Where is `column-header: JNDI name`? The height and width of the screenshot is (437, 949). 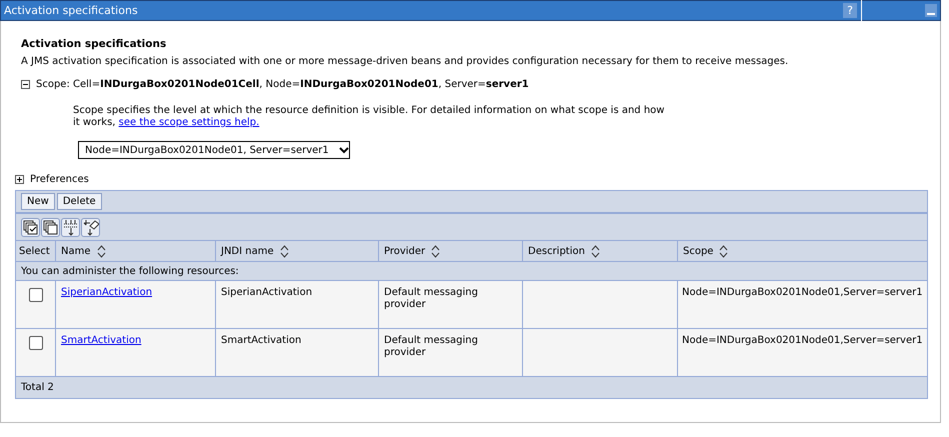
column-header: JNDI name is located at coordinates (247, 251).